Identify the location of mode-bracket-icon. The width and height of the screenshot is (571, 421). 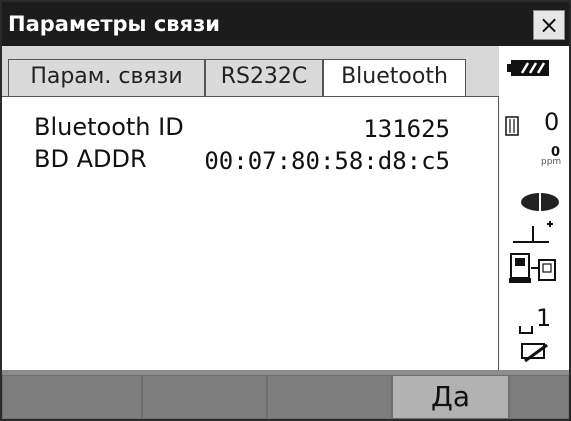
(526, 329).